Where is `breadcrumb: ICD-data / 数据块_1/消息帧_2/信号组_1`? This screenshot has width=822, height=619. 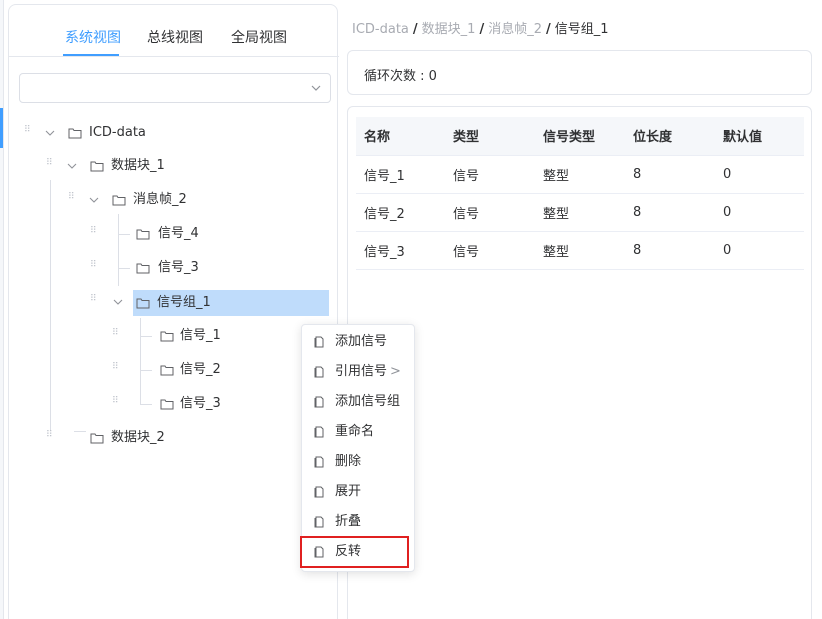 breadcrumb: ICD-data / 数据块_1/消息帧_2/信号组_1 is located at coordinates (480, 27).